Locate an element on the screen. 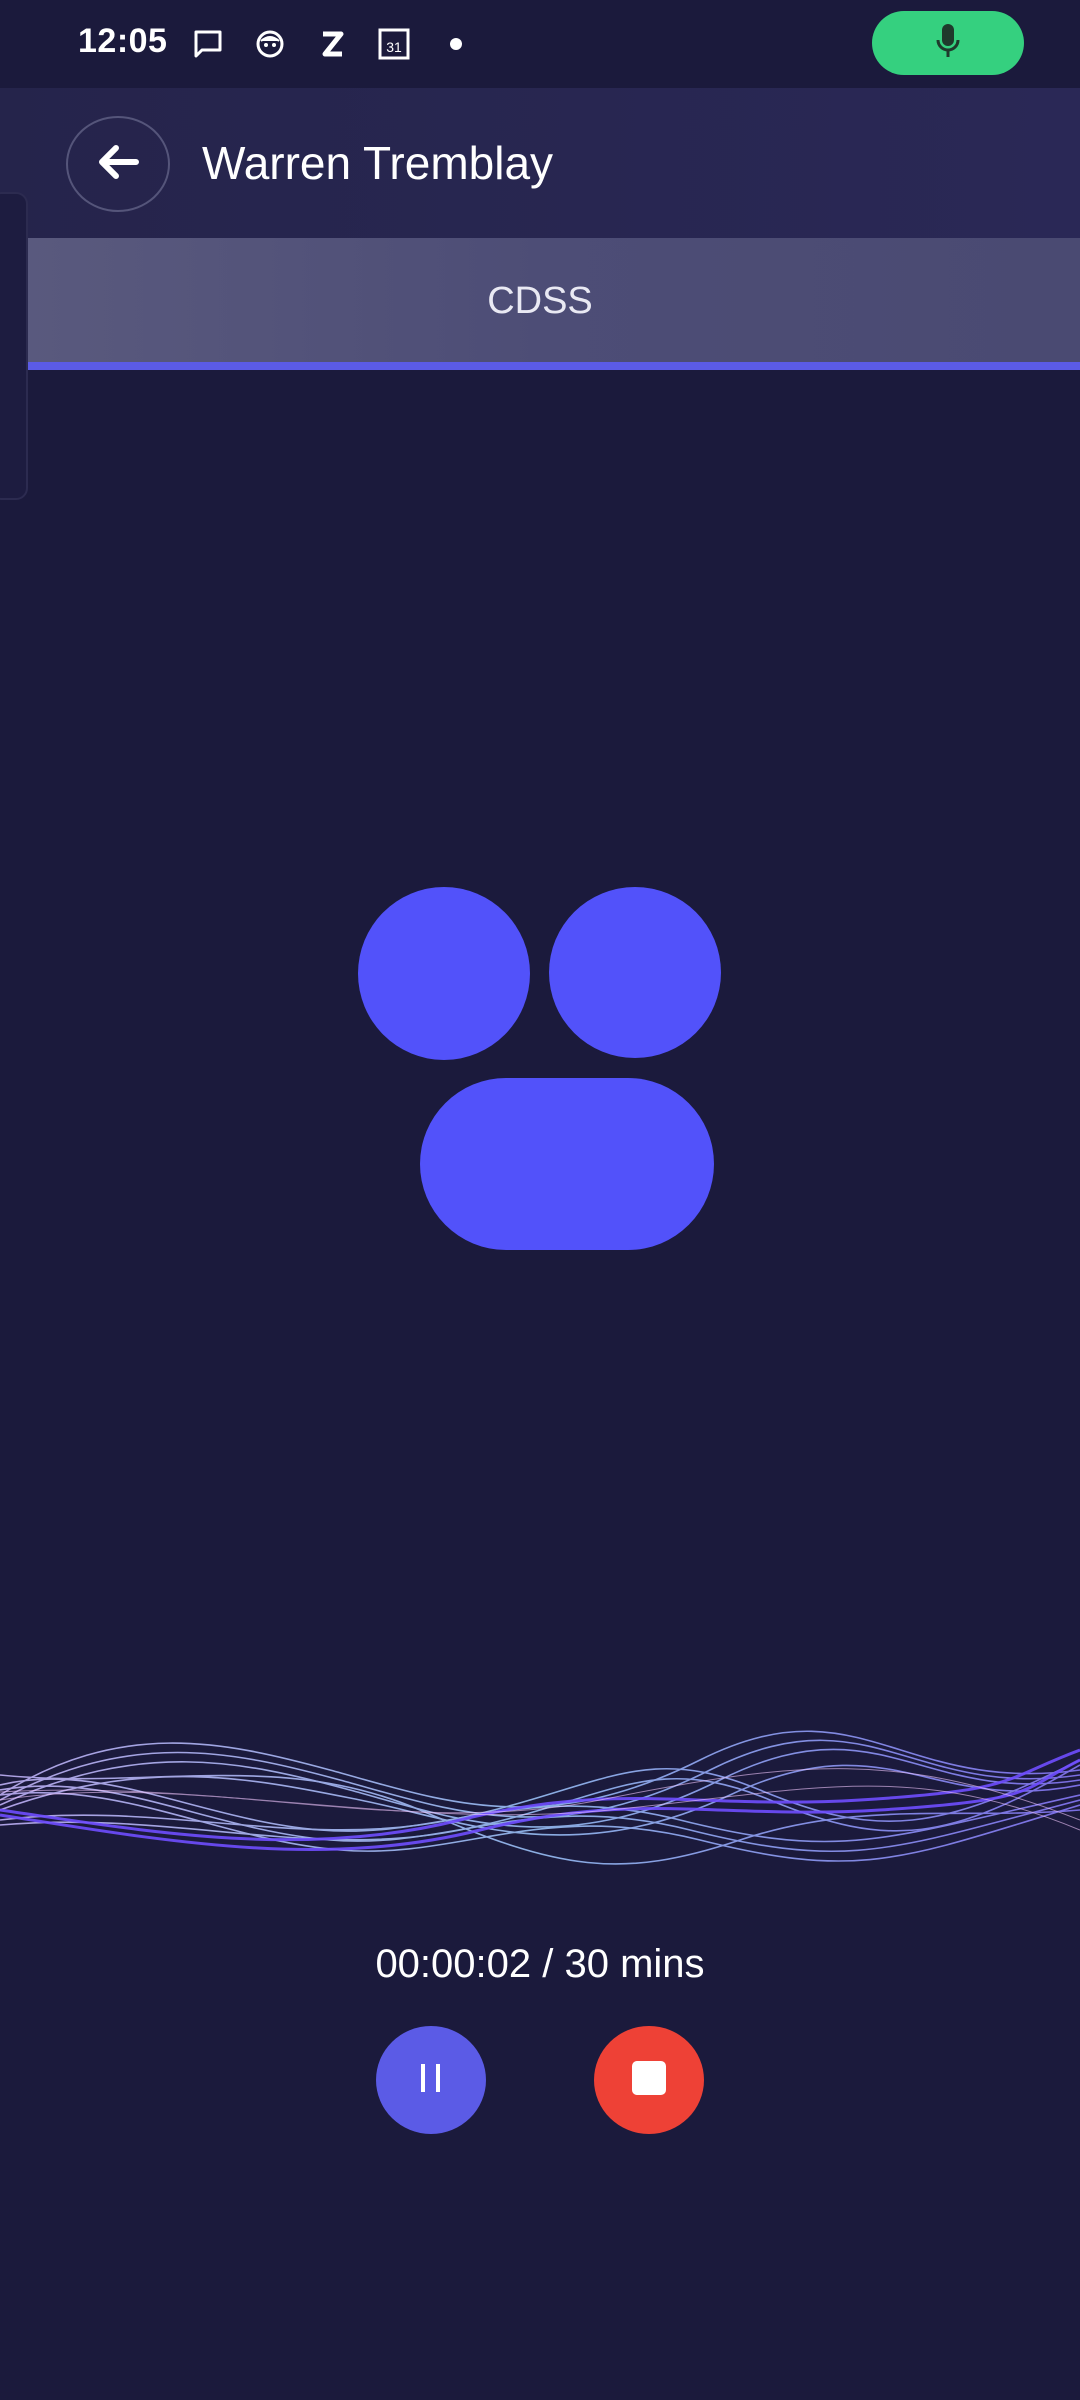  dot-icon is located at coordinates (456, 44).